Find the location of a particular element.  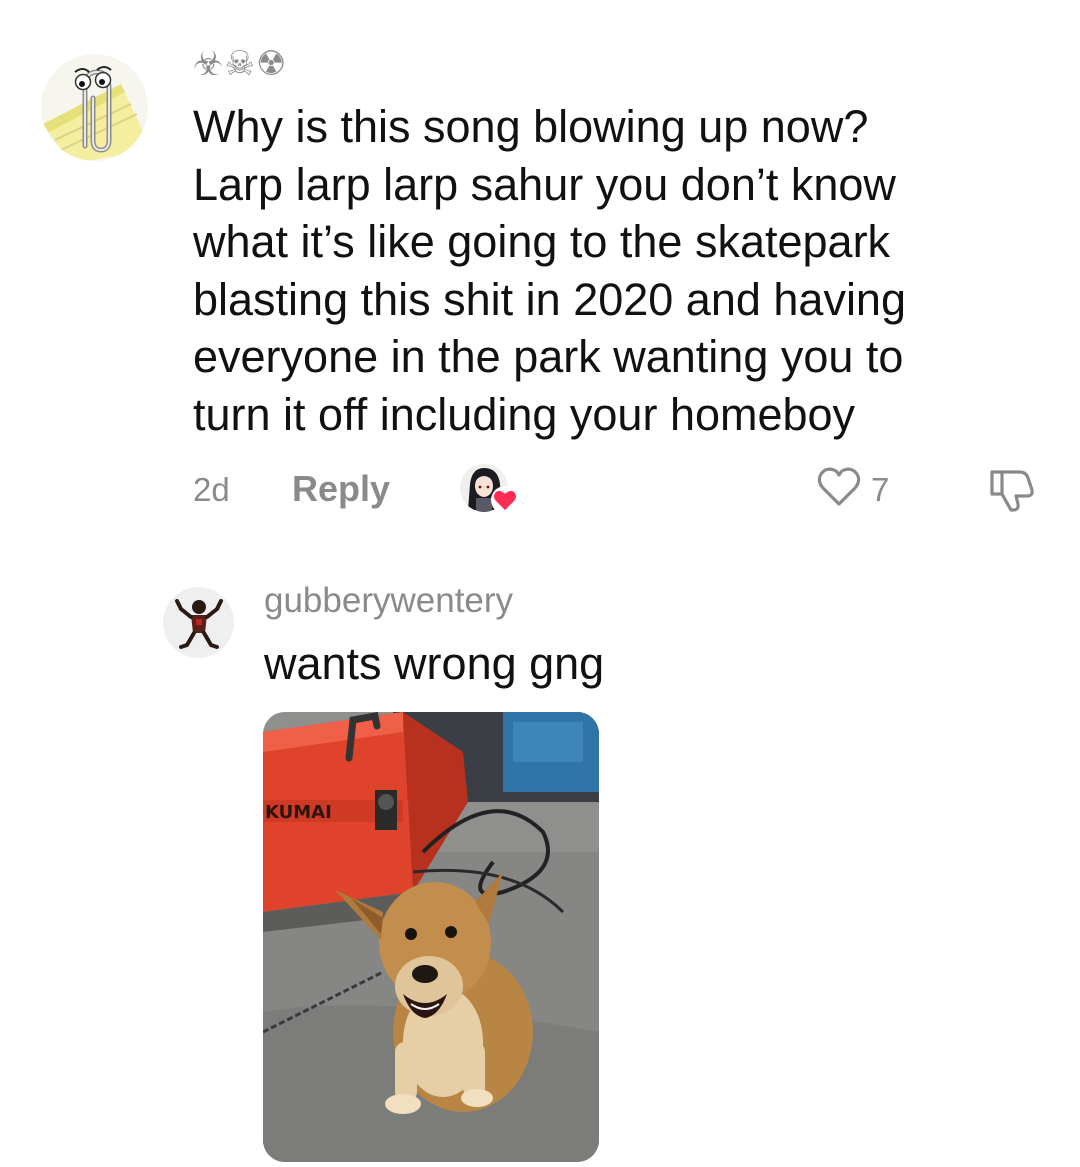

comment-username: ☣☠☢ is located at coordinates (240, 64).